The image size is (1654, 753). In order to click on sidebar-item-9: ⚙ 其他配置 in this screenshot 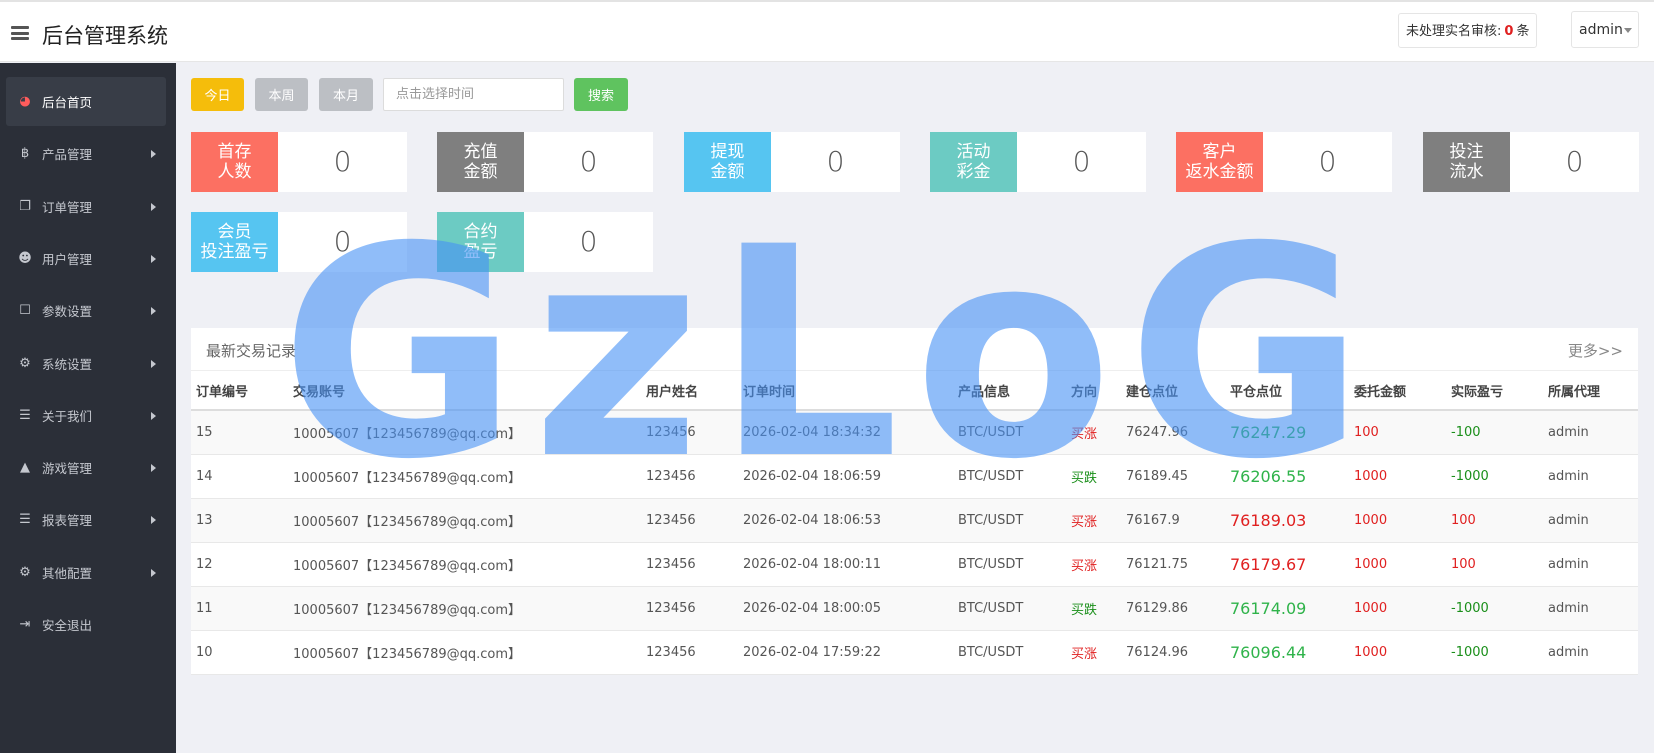, I will do `click(86, 572)`.